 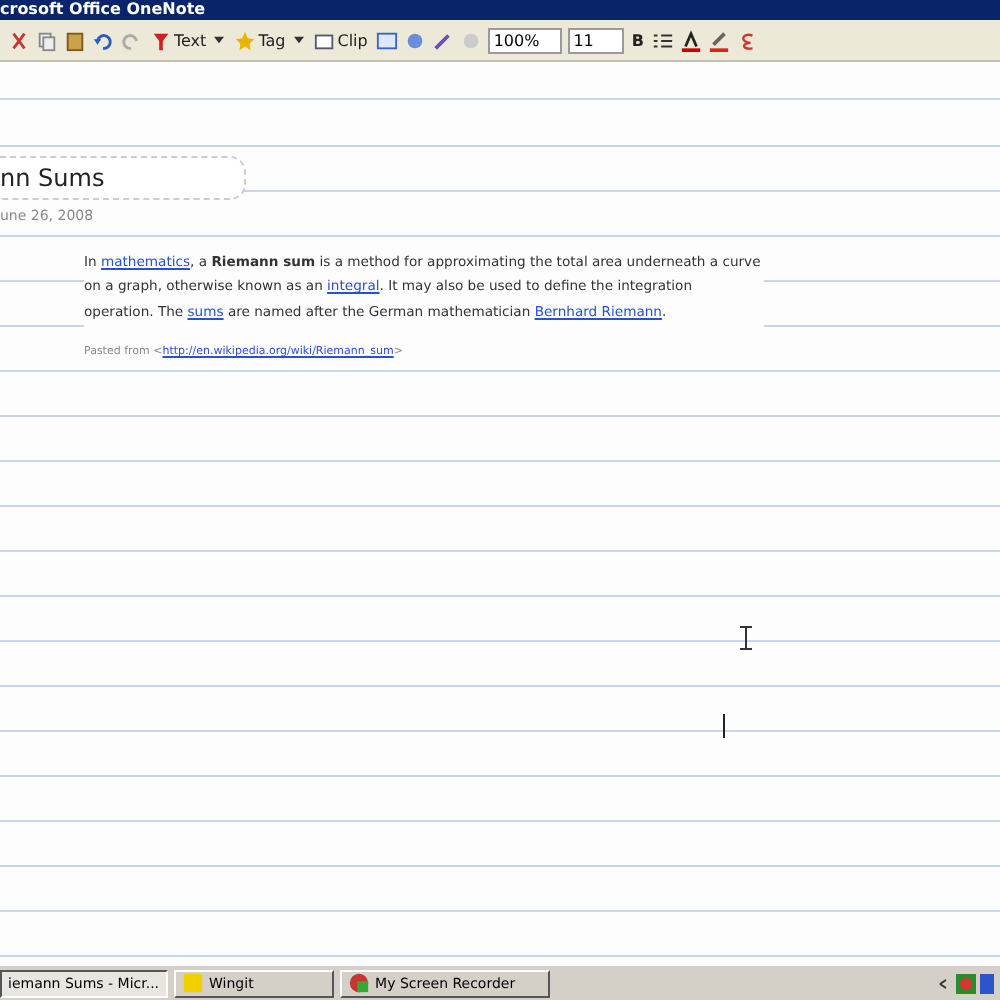 I want to click on bold-button: B, so click(x=638, y=40).